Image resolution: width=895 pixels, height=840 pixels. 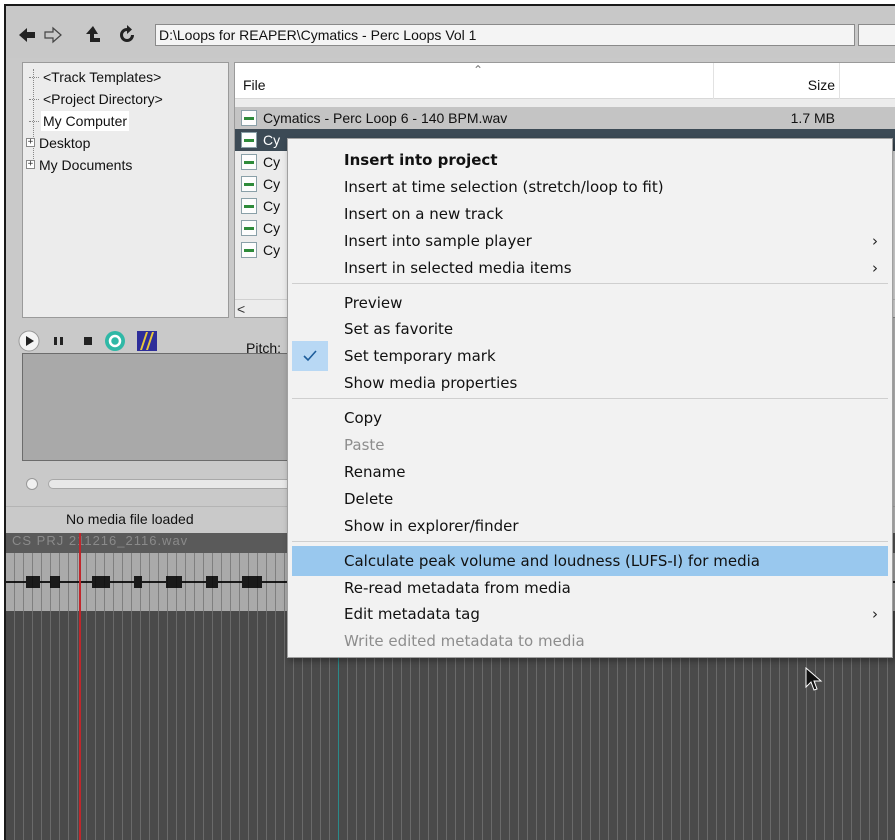 I want to click on menu-item-set-as-favorite: Set as favorite, so click(x=590, y=329).